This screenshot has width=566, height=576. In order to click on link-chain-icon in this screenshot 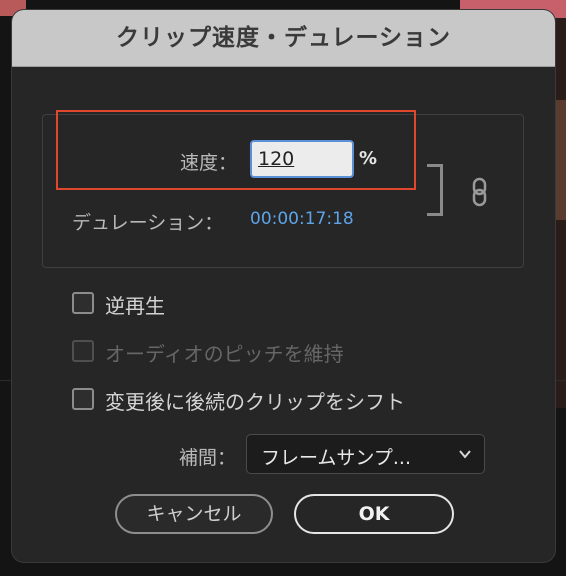, I will do `click(480, 192)`.